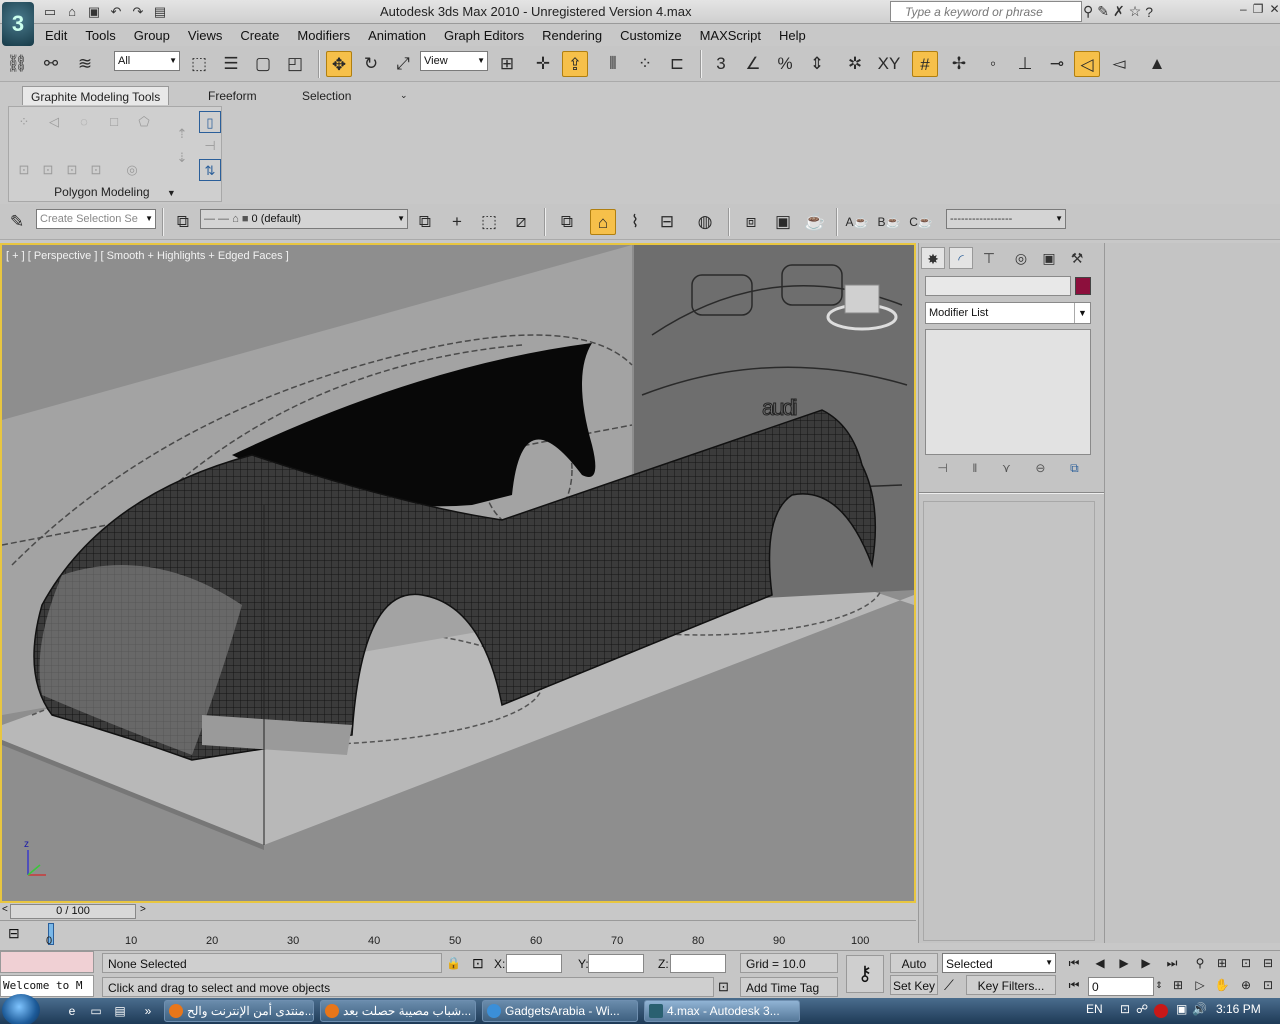  I want to click on create-tab-icon: ✸, so click(933, 258).